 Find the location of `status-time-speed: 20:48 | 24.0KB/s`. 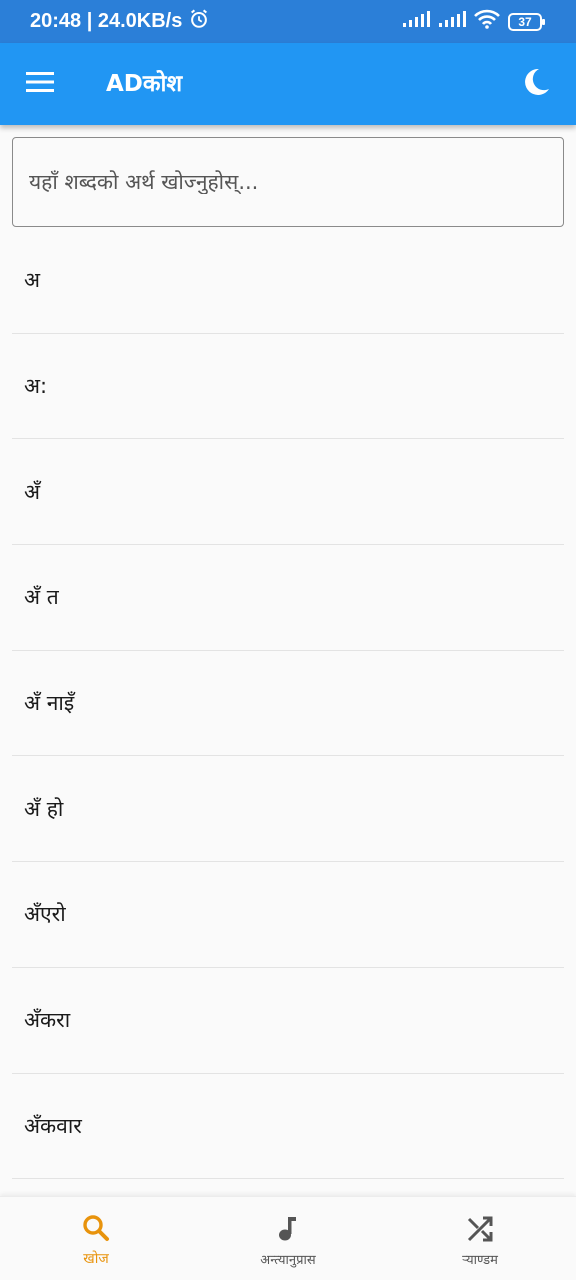

status-time-speed: 20:48 | 24.0KB/s is located at coordinates (106, 21).